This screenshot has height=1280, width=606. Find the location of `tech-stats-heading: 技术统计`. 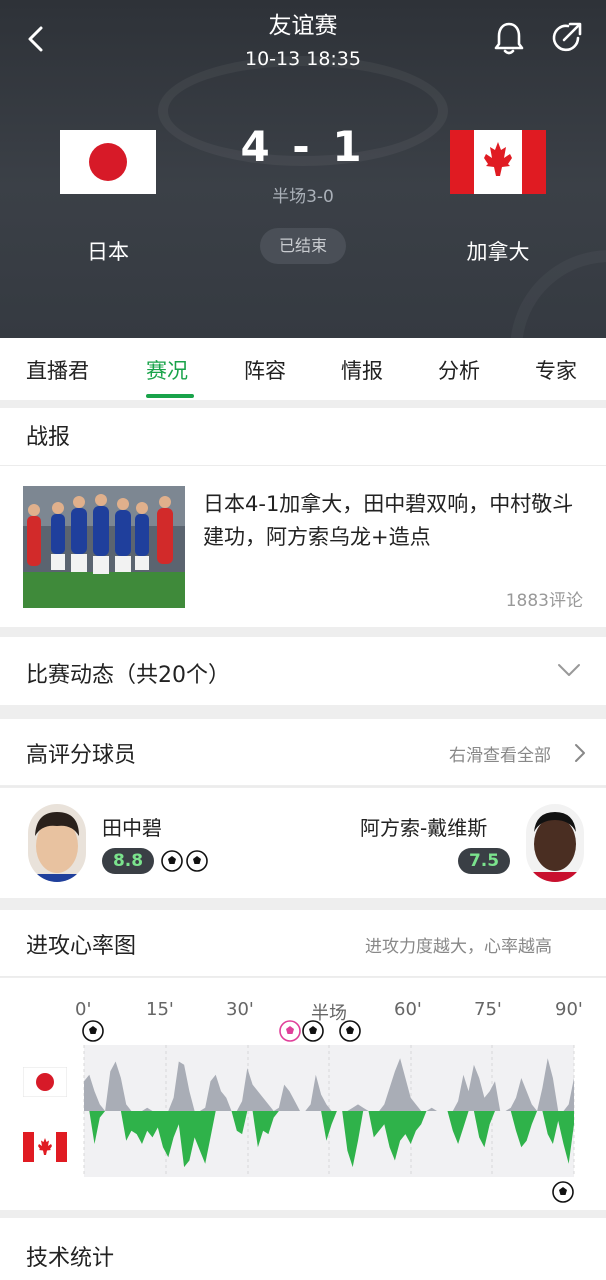

tech-stats-heading: 技术统计 is located at coordinates (70, 1258).